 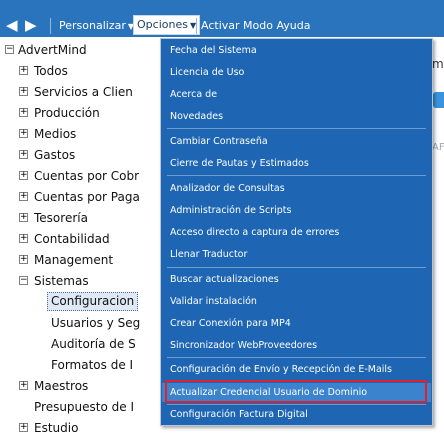 What do you see at coordinates (296, 391) in the screenshot?
I see `highlight-box` at bounding box center [296, 391].